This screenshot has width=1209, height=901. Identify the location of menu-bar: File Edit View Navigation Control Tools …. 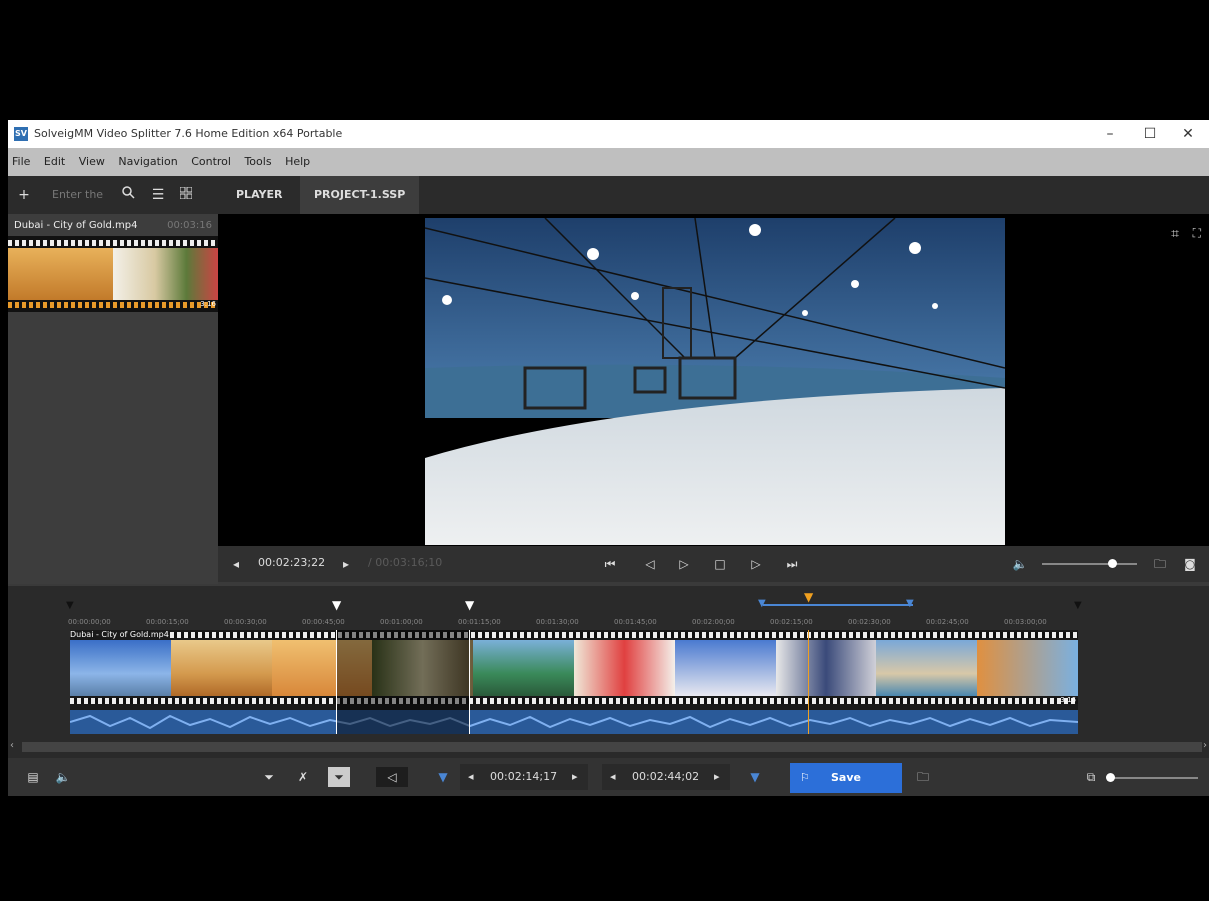
(608, 162).